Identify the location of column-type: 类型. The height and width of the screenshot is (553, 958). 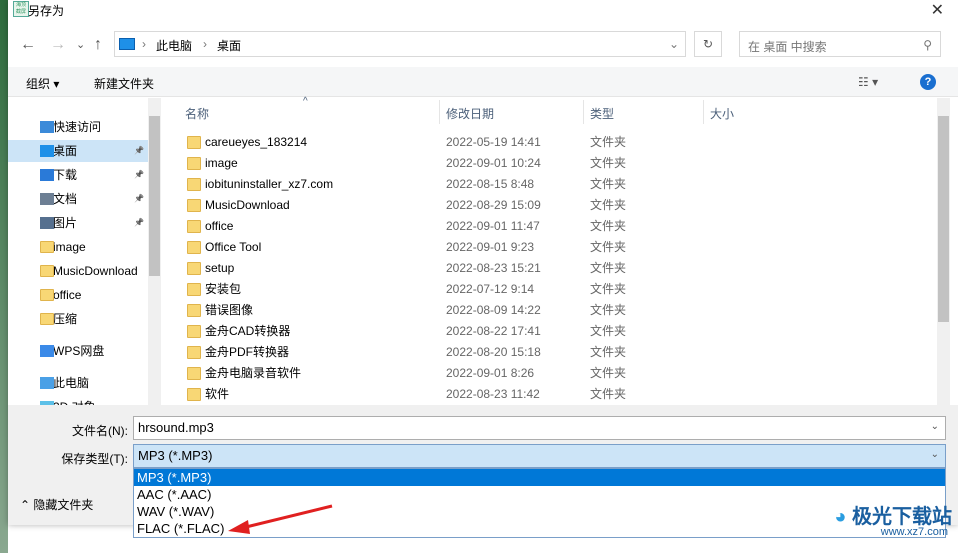
(602, 113).